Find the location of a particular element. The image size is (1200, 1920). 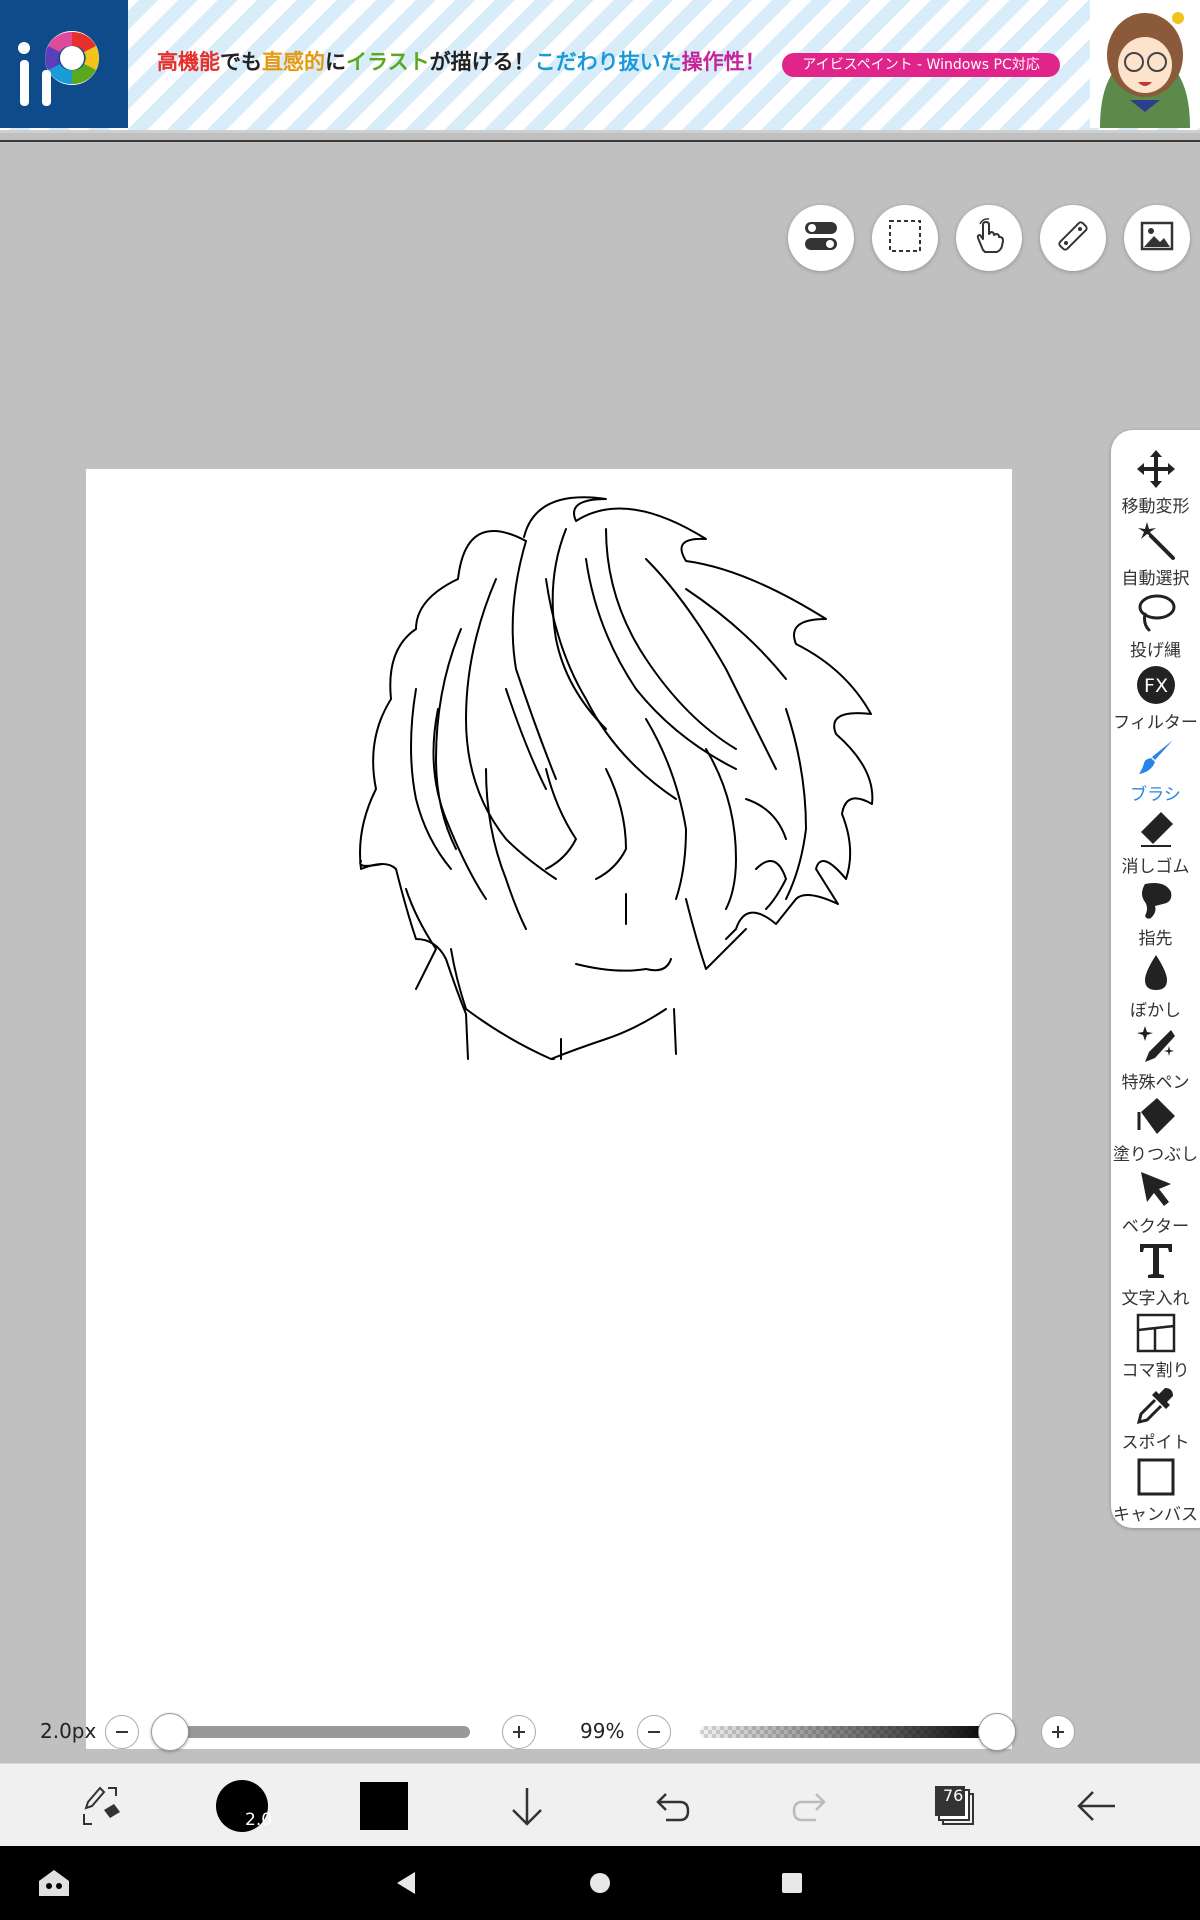

undo-icon is located at coordinates (673, 1806).